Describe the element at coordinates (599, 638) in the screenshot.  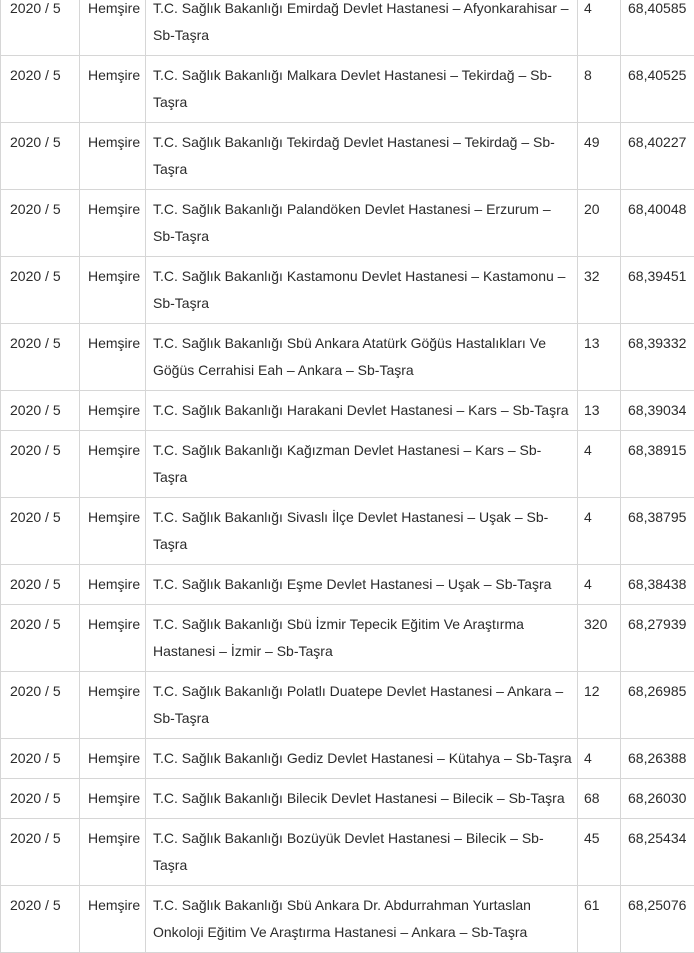
I see `quota-cell: 320` at that location.